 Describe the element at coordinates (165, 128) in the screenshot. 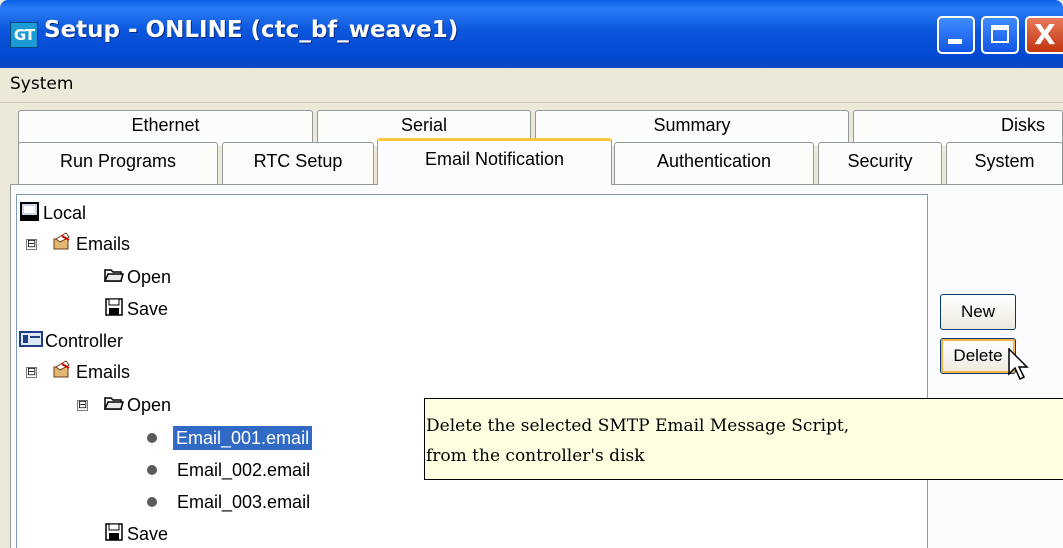

I see `tab-ethernet: Ethernet` at that location.